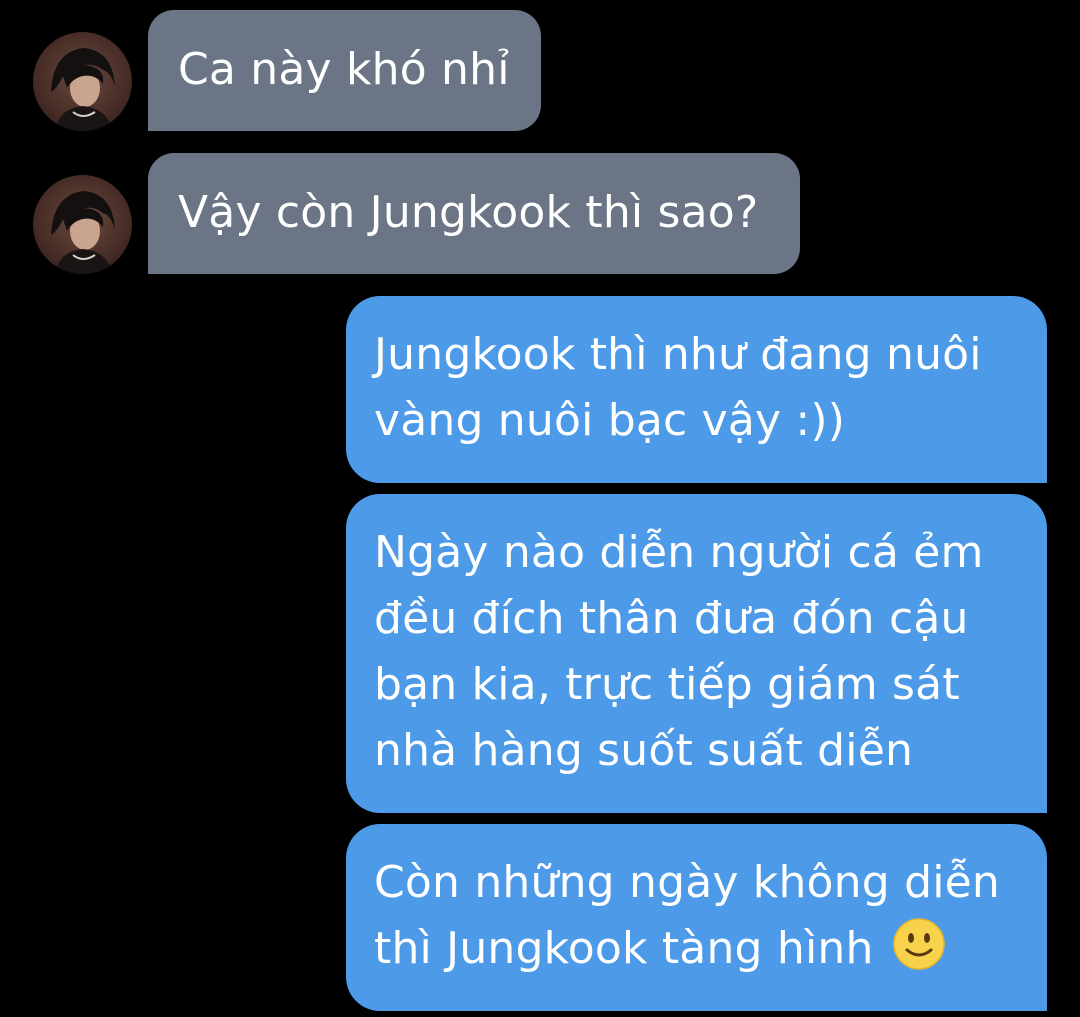 The image size is (1080, 1017). Describe the element at coordinates (468, 212) in the screenshot. I see `message-text: Vậy còn Jungkook thì sao?` at that location.